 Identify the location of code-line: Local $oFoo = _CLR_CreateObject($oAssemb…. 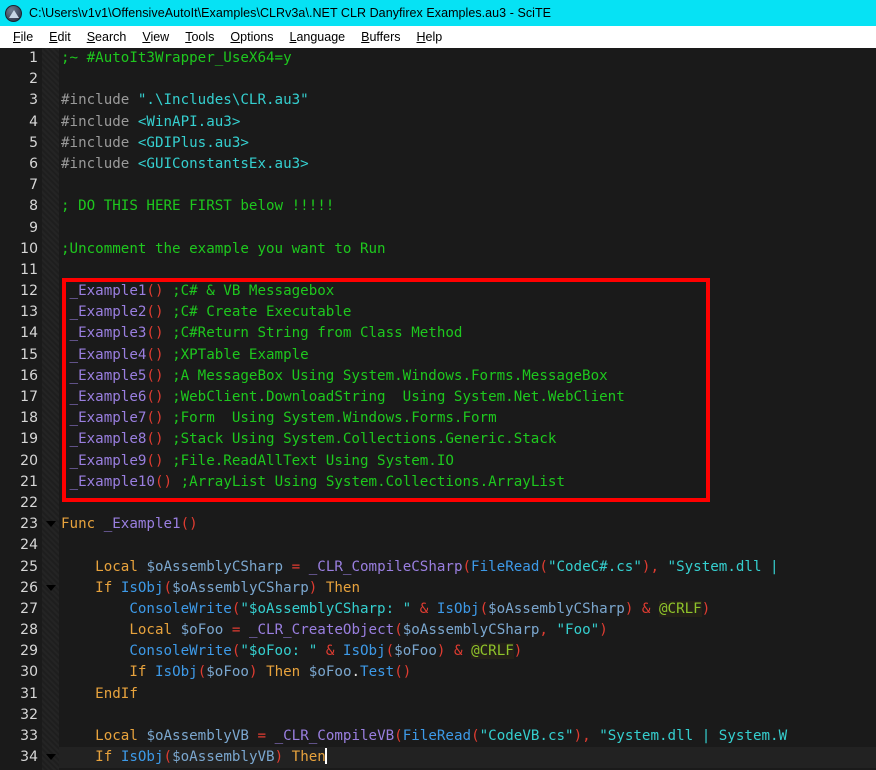
(467, 630).